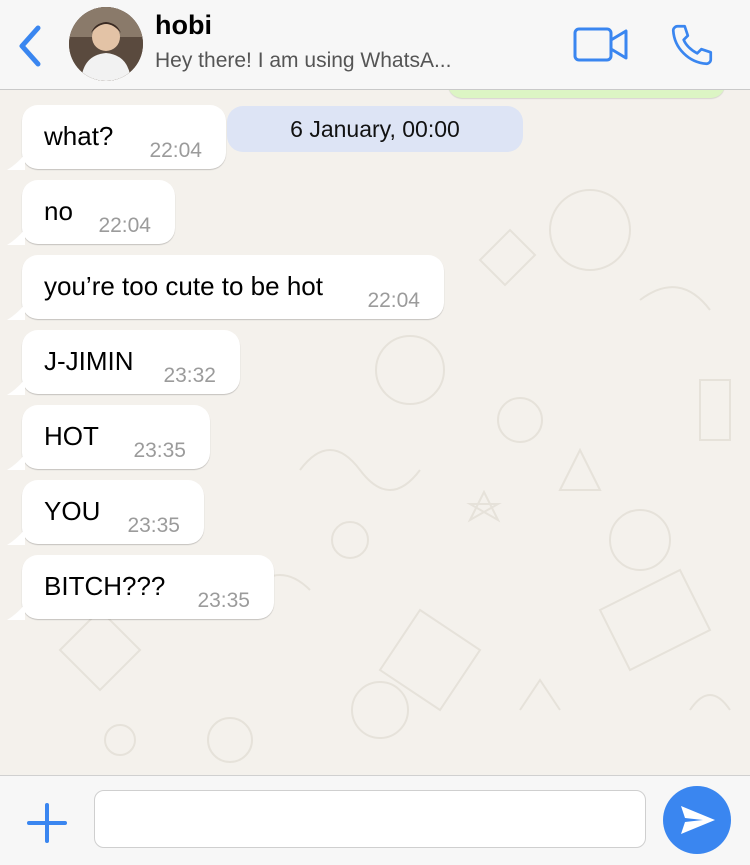  I want to click on contact-name: hobi, so click(183, 25).